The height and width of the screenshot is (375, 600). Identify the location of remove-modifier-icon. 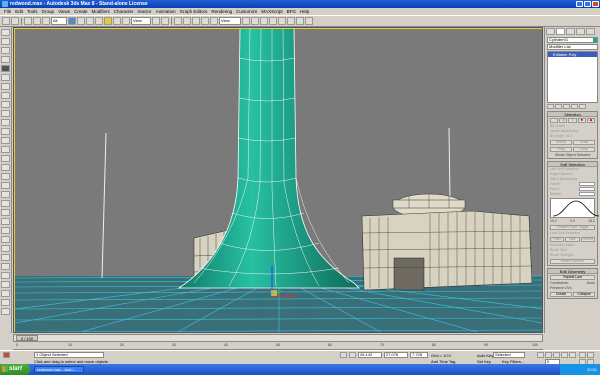
(574, 106).